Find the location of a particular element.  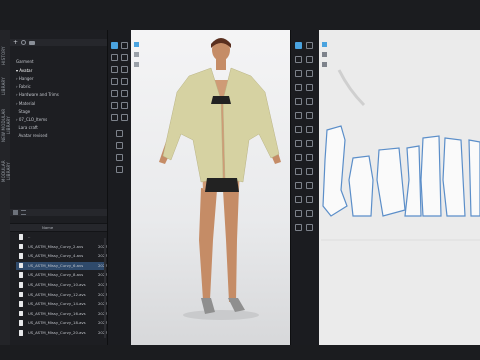

tree-label: Material is located at coordinates (27, 103).